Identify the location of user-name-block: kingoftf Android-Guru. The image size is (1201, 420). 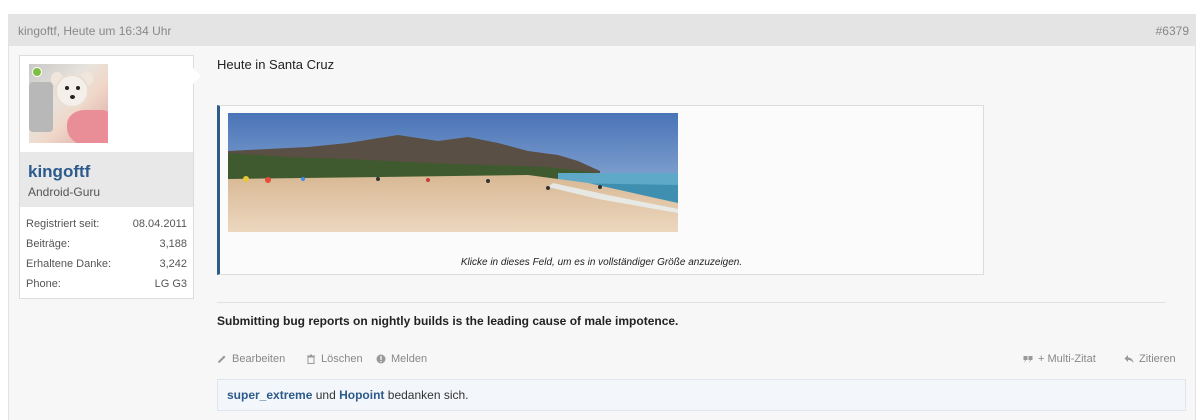
(106, 179).